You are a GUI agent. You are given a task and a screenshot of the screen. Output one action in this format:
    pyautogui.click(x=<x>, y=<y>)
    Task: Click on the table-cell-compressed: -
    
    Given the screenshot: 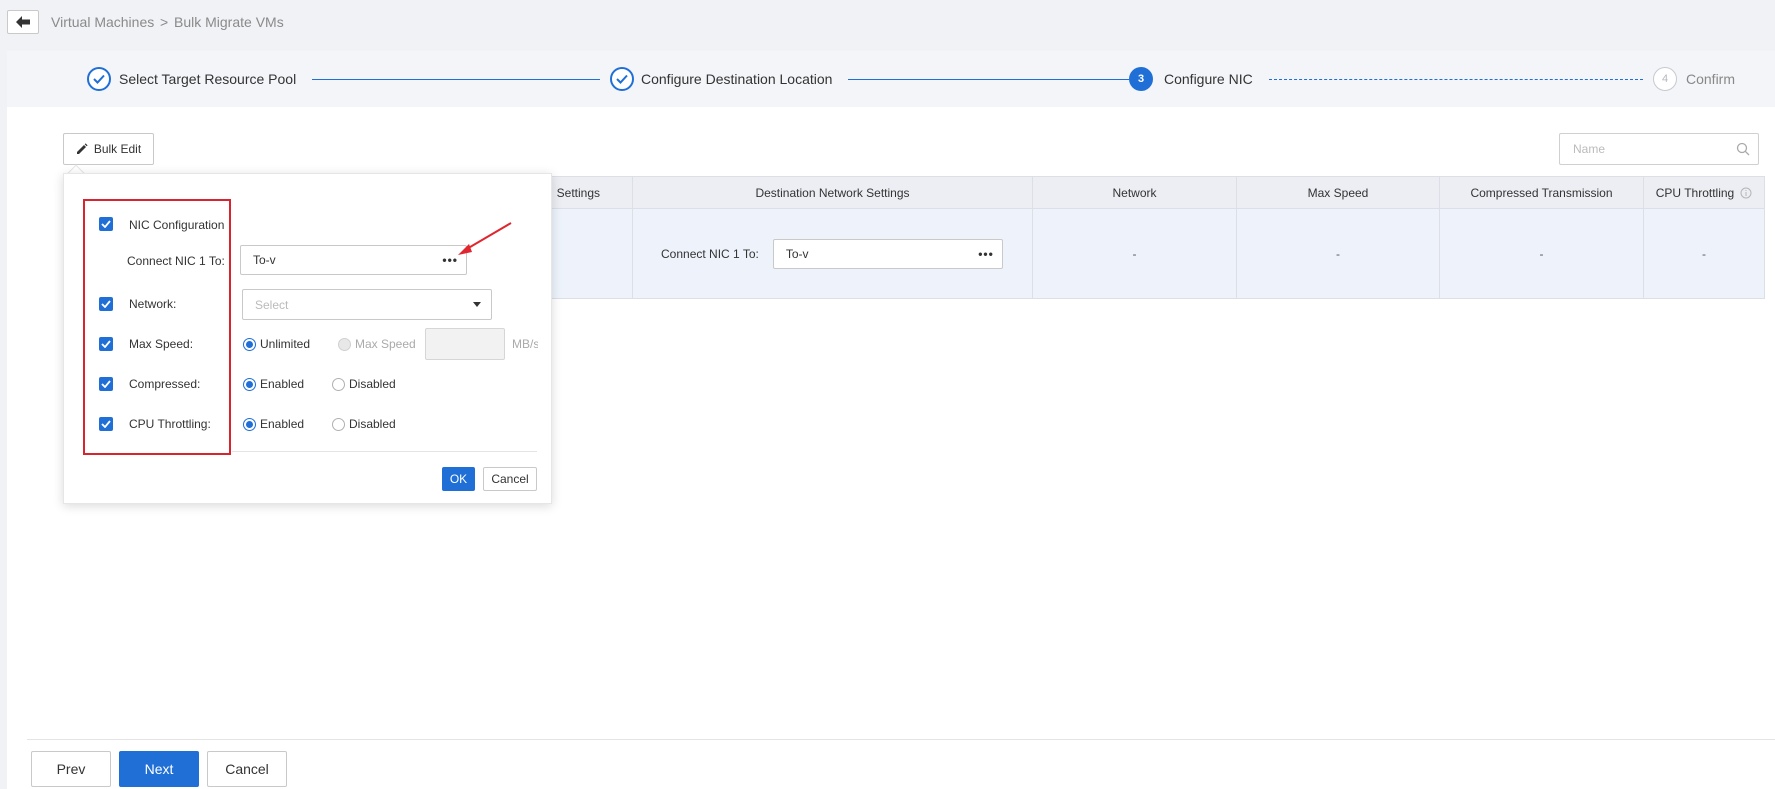 What is the action you would take?
    pyautogui.click(x=1542, y=254)
    